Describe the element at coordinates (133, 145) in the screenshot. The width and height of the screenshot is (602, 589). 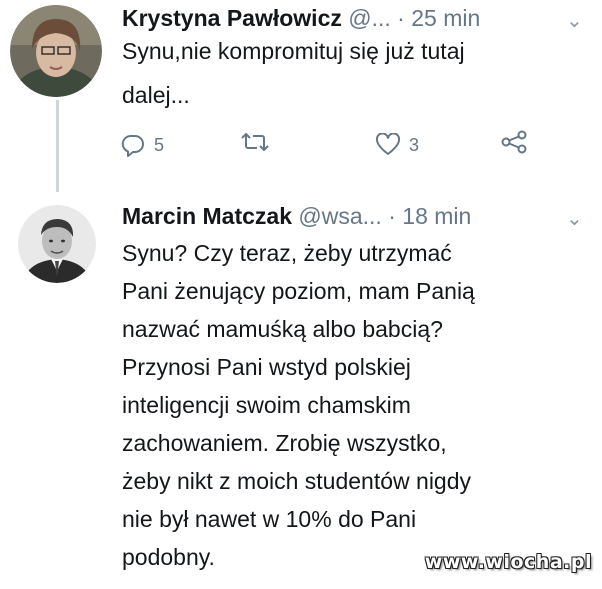
I see `reply-icon` at that location.